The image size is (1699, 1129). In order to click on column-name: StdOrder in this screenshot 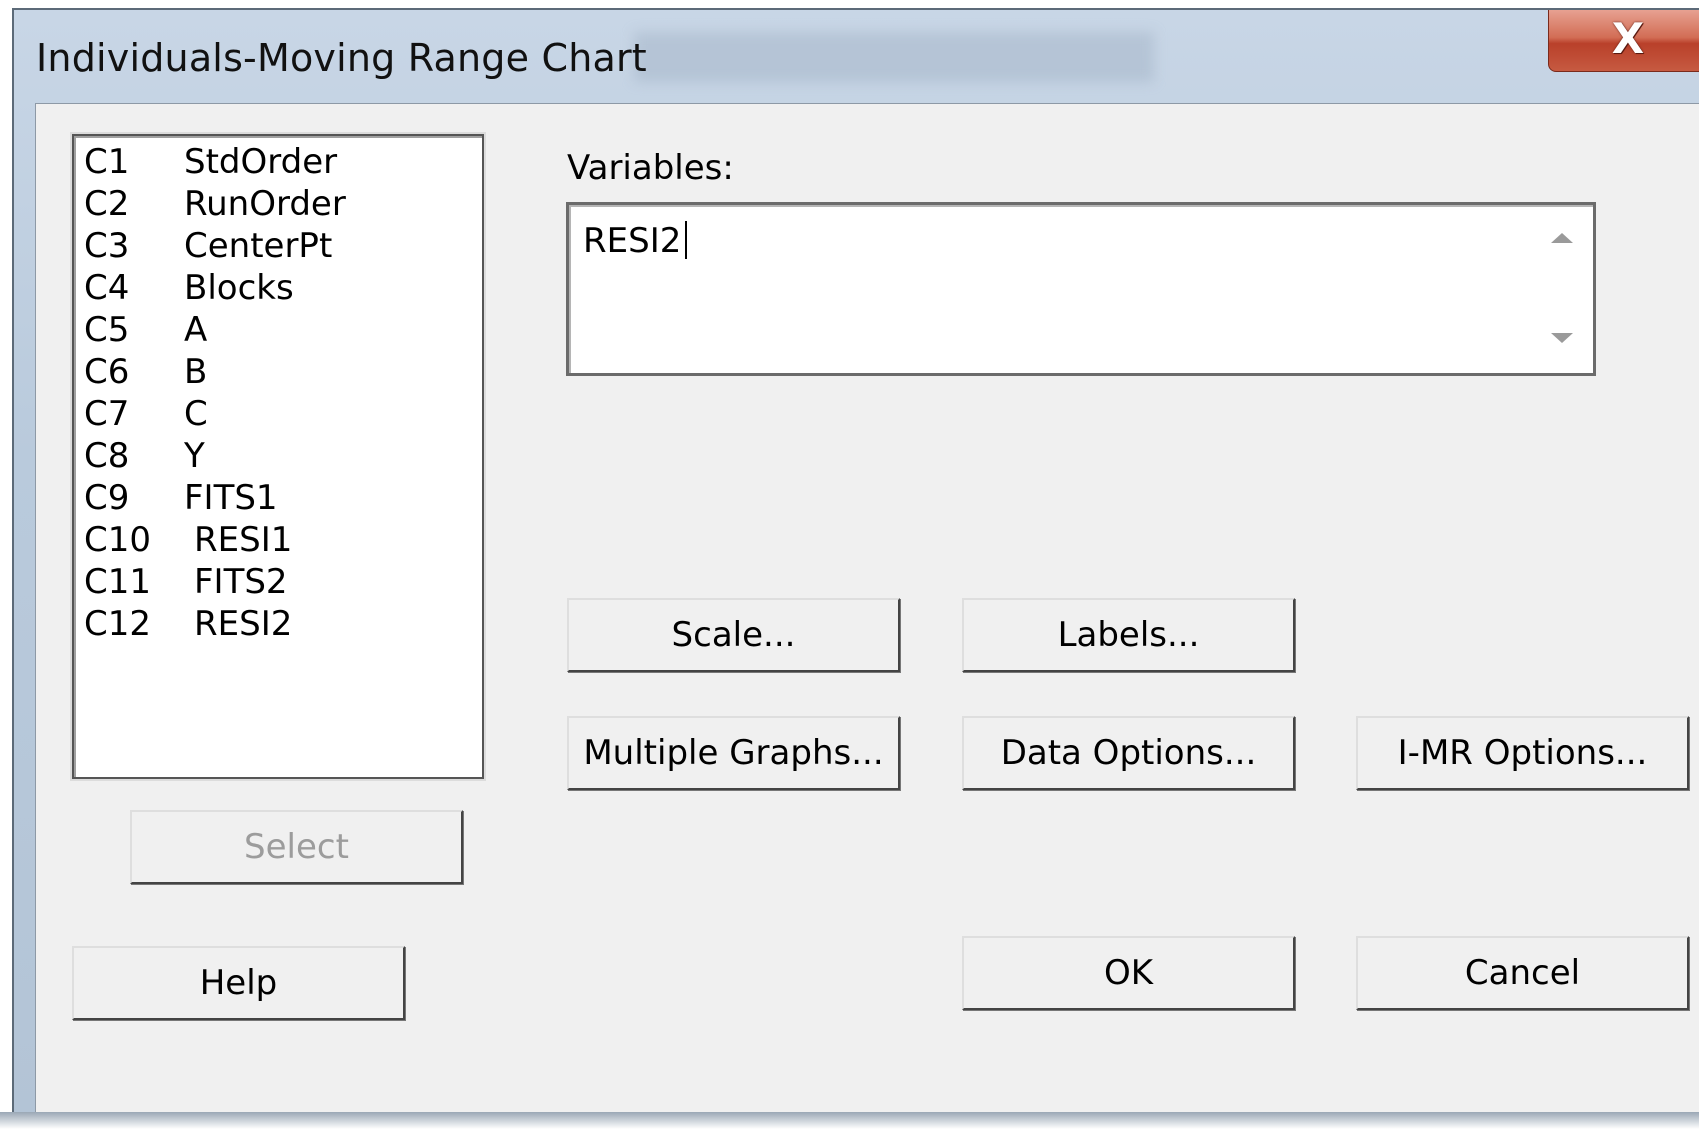, I will do `click(261, 162)`.